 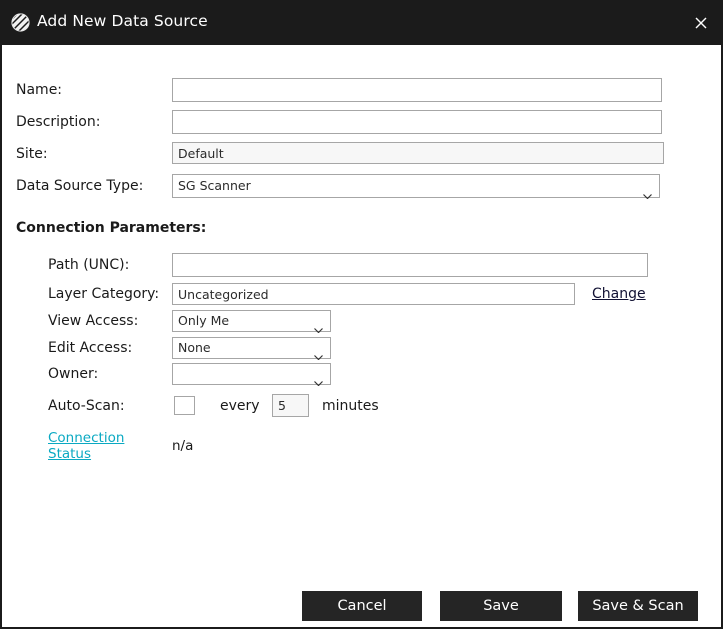 I want to click on connection-status-value: n/a, so click(x=183, y=446).